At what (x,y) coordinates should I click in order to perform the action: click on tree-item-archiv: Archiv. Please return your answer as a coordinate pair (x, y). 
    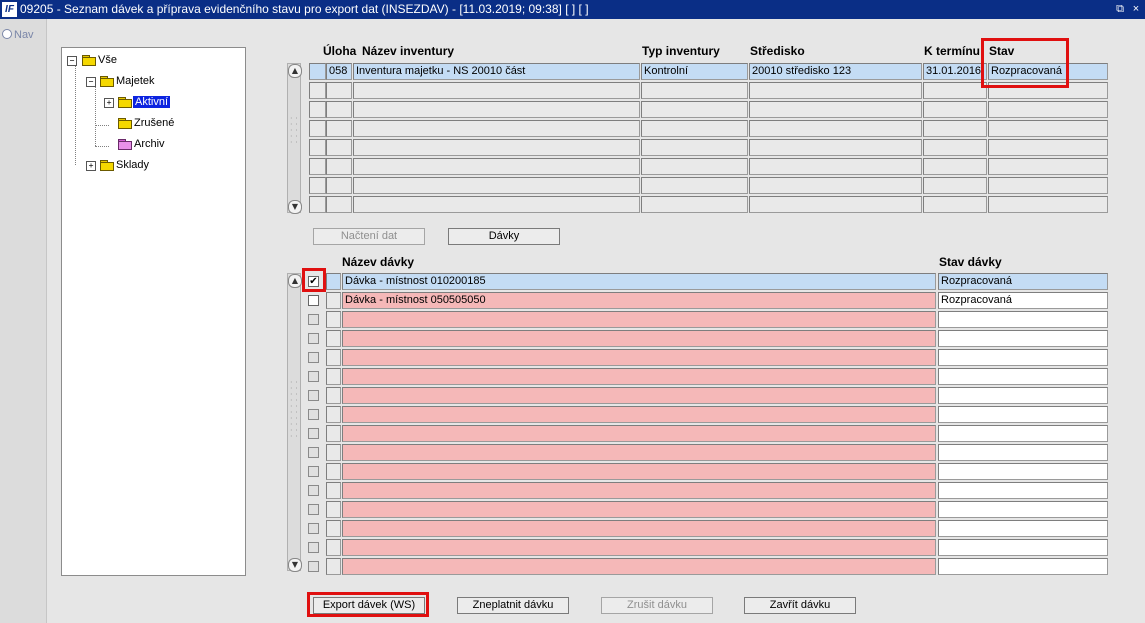
    Looking at the image, I should click on (149, 144).